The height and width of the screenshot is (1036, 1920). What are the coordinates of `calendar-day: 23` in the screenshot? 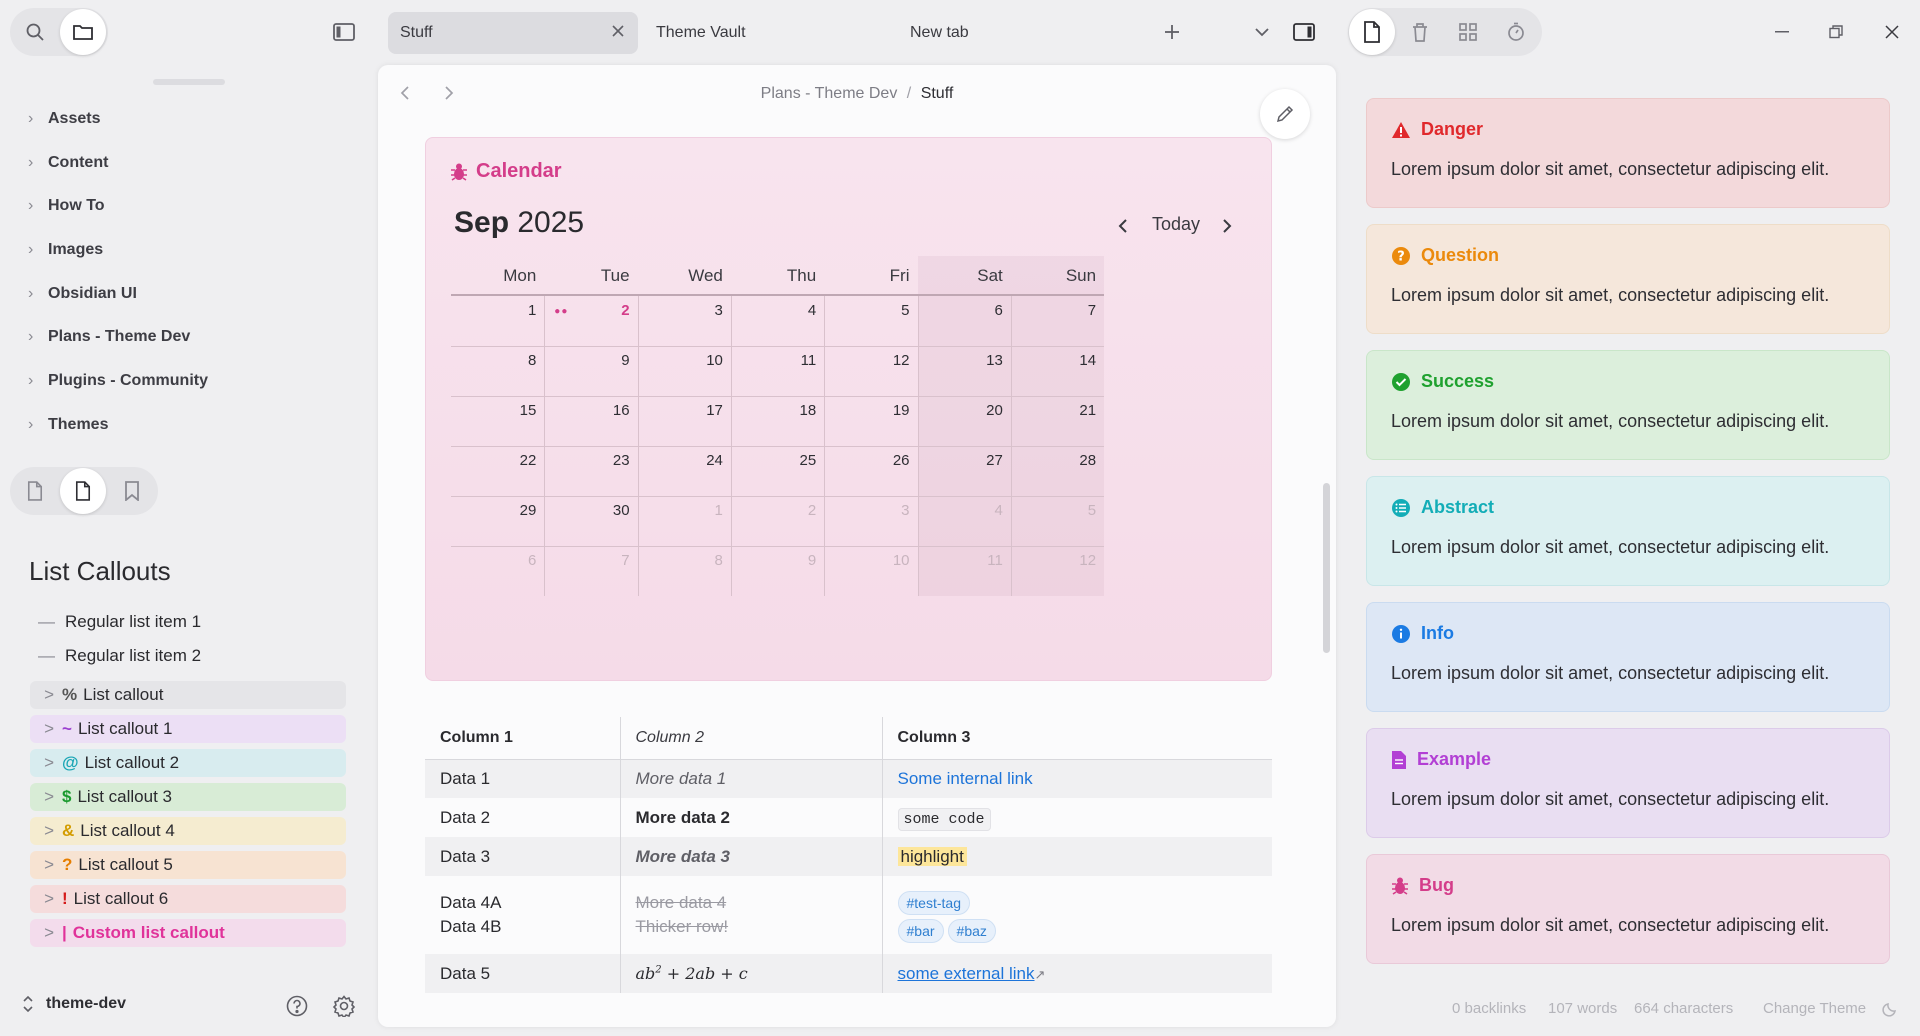 It's located at (615, 460).